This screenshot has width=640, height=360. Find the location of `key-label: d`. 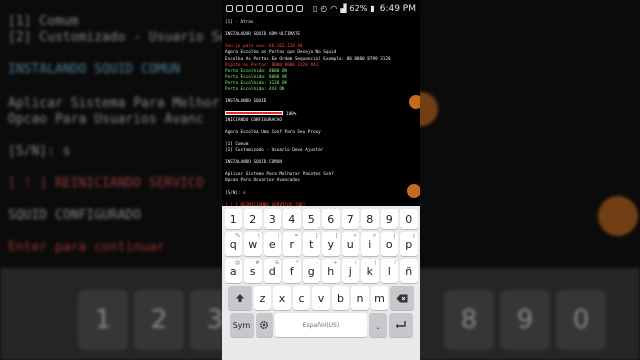

key-label: d is located at coordinates (272, 271).